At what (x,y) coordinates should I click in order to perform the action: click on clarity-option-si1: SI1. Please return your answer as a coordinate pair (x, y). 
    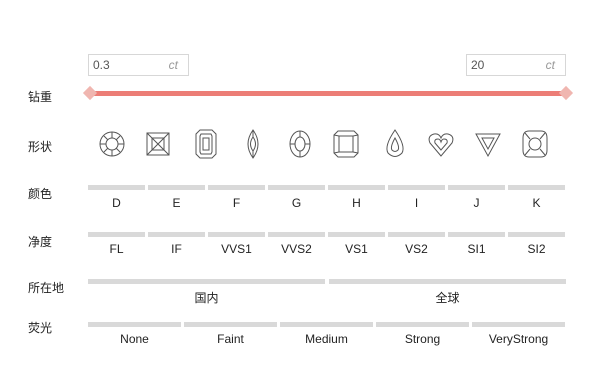
    Looking at the image, I should click on (476, 246).